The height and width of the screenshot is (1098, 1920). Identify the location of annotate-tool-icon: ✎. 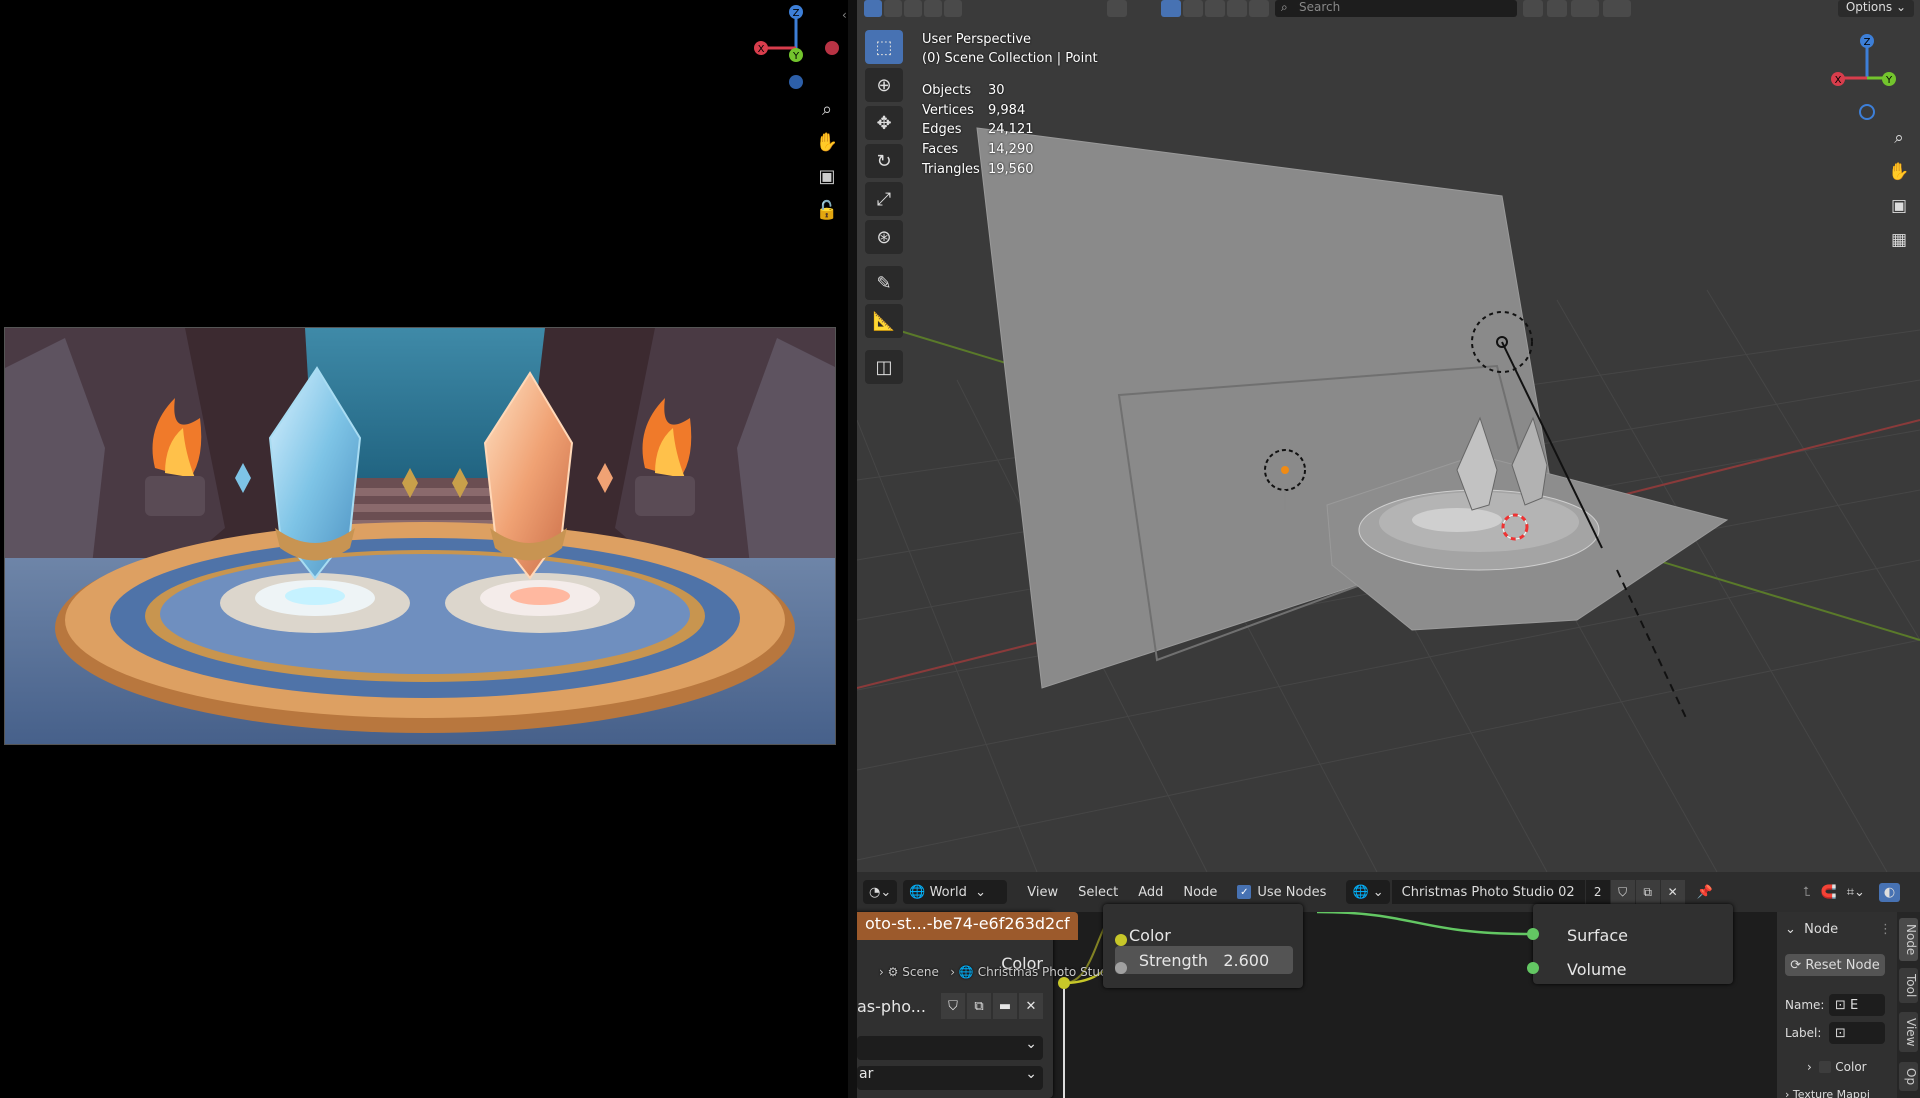
(884, 283).